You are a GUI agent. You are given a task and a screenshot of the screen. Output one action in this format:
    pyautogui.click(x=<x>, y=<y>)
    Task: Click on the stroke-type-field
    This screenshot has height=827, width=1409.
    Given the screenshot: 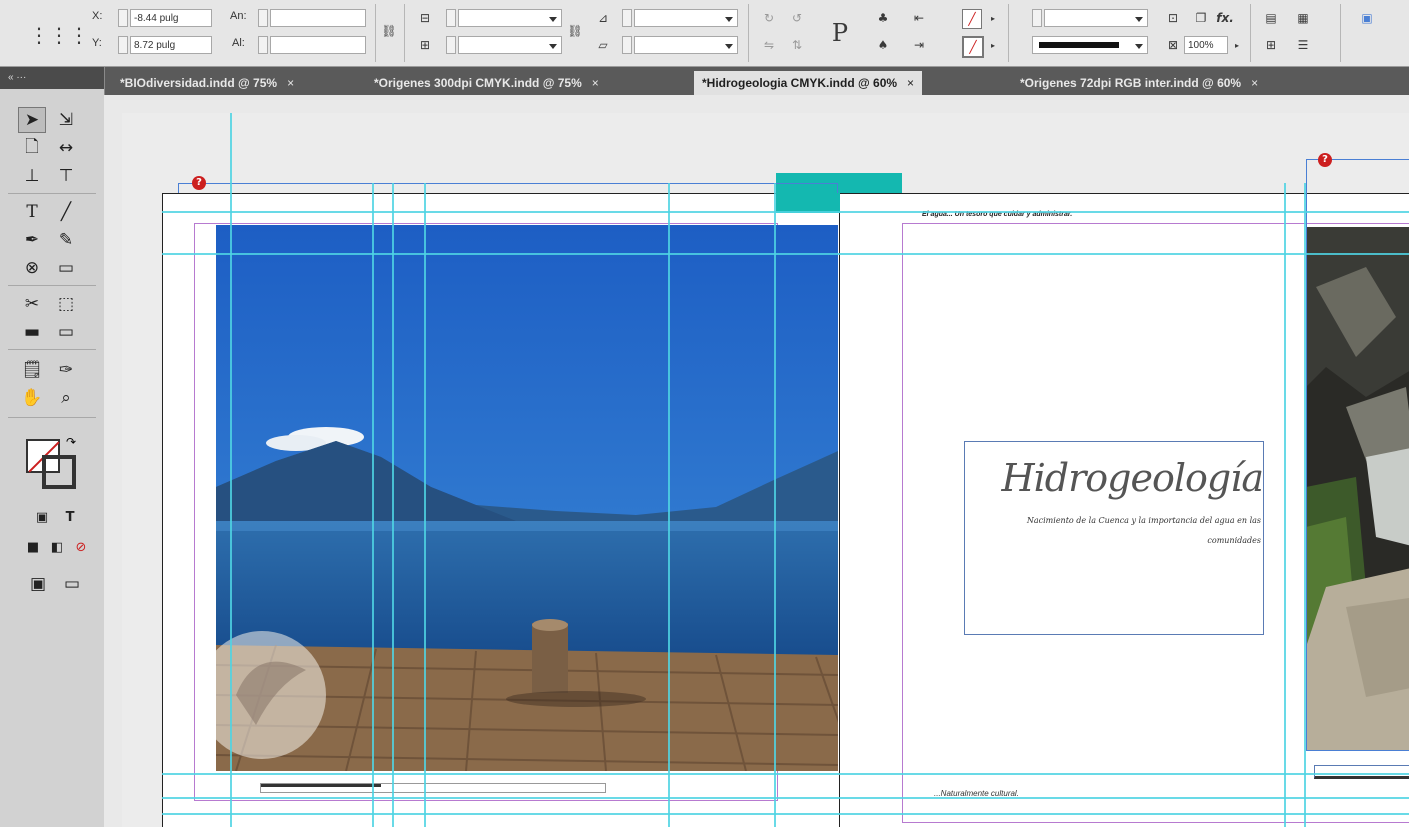 What is the action you would take?
    pyautogui.click(x=1090, y=45)
    